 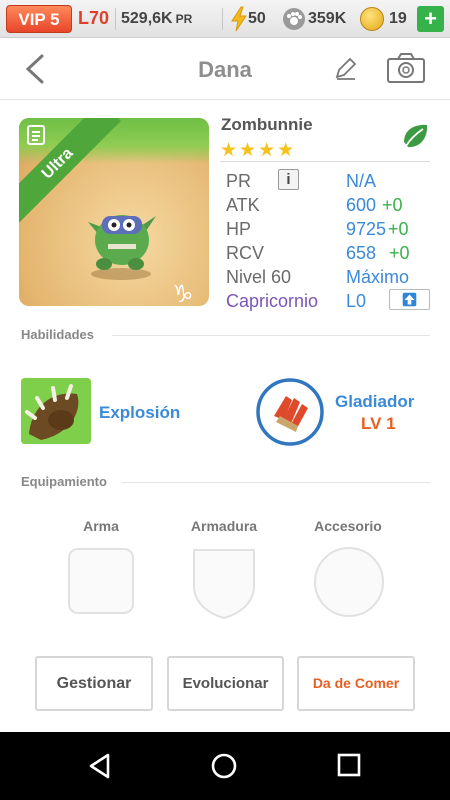 I want to click on weapon-label: Arma, so click(x=101, y=526).